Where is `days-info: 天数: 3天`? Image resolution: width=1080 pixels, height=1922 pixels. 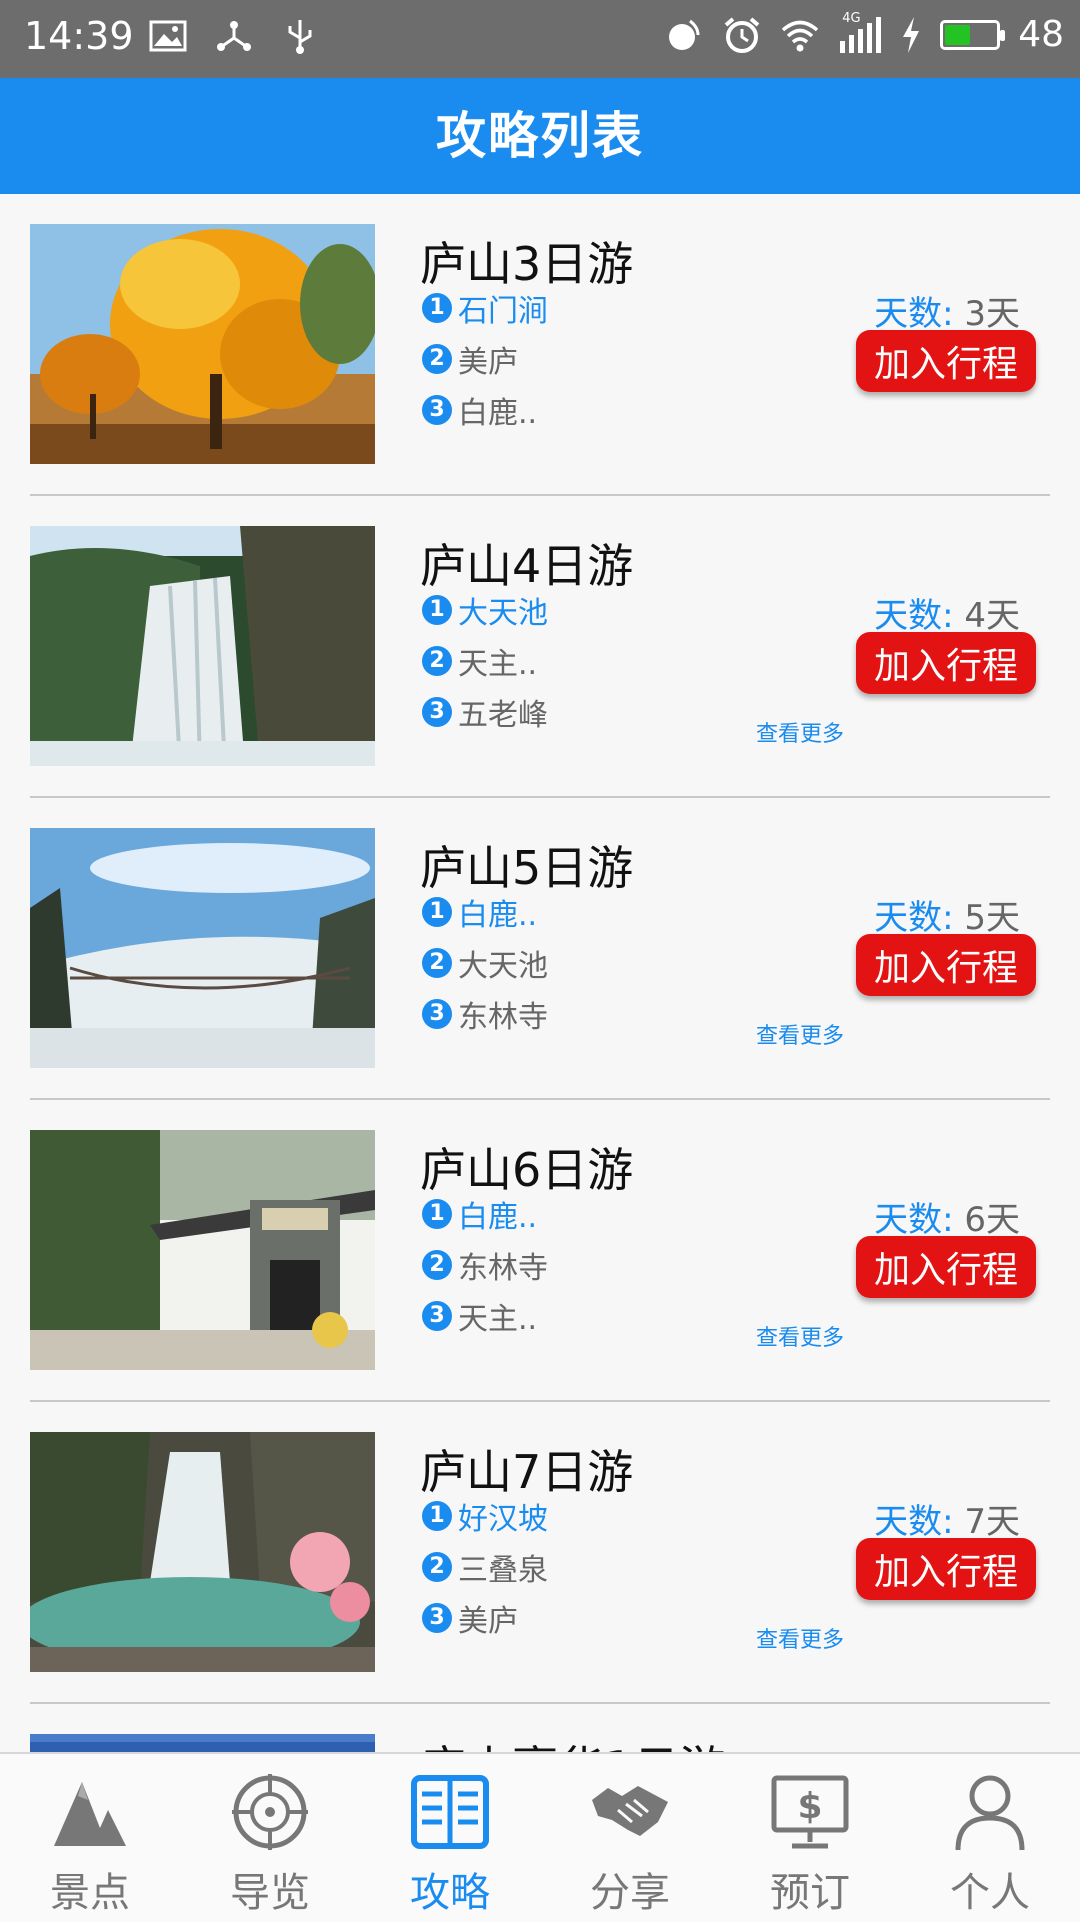
days-info: 天数: 3天 is located at coordinates (947, 310).